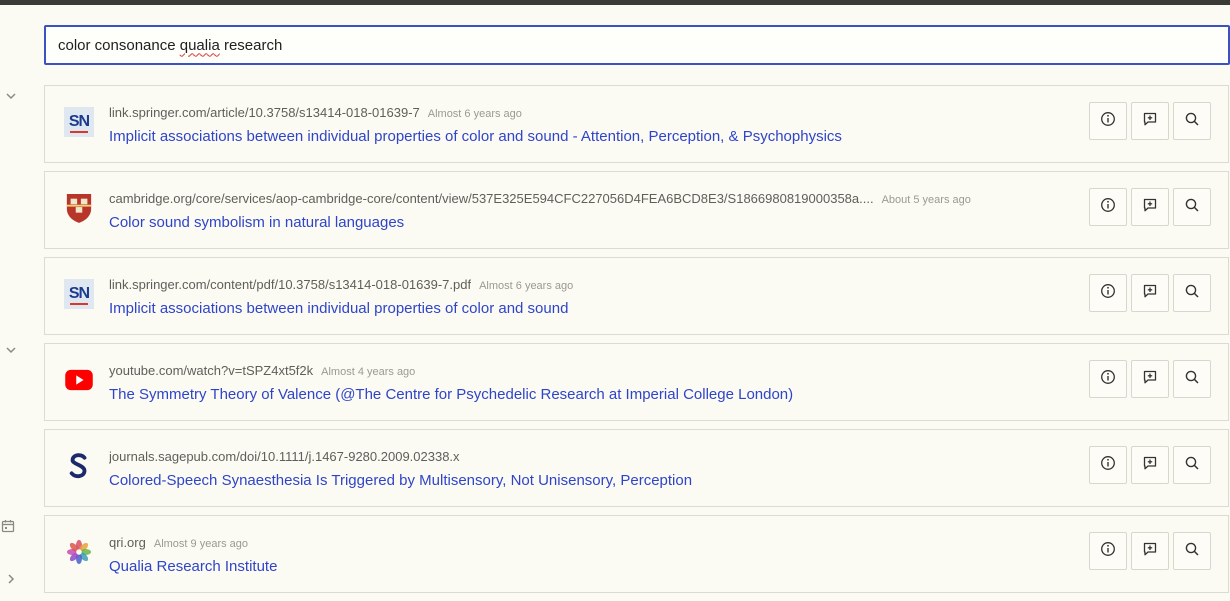 The image size is (1230, 601). I want to click on cambridge-crest-icon, so click(79, 208).